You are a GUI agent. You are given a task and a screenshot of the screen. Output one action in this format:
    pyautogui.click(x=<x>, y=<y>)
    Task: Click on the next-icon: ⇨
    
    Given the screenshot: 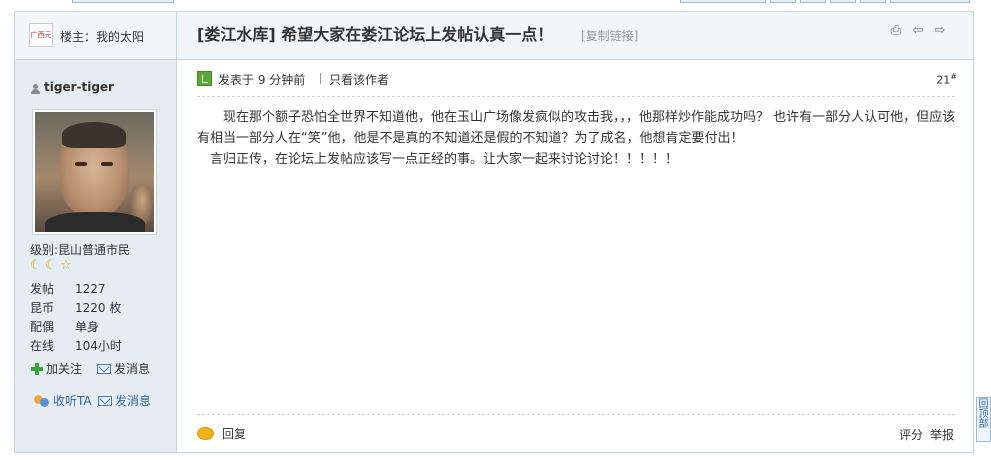 What is the action you would take?
    pyautogui.click(x=940, y=31)
    